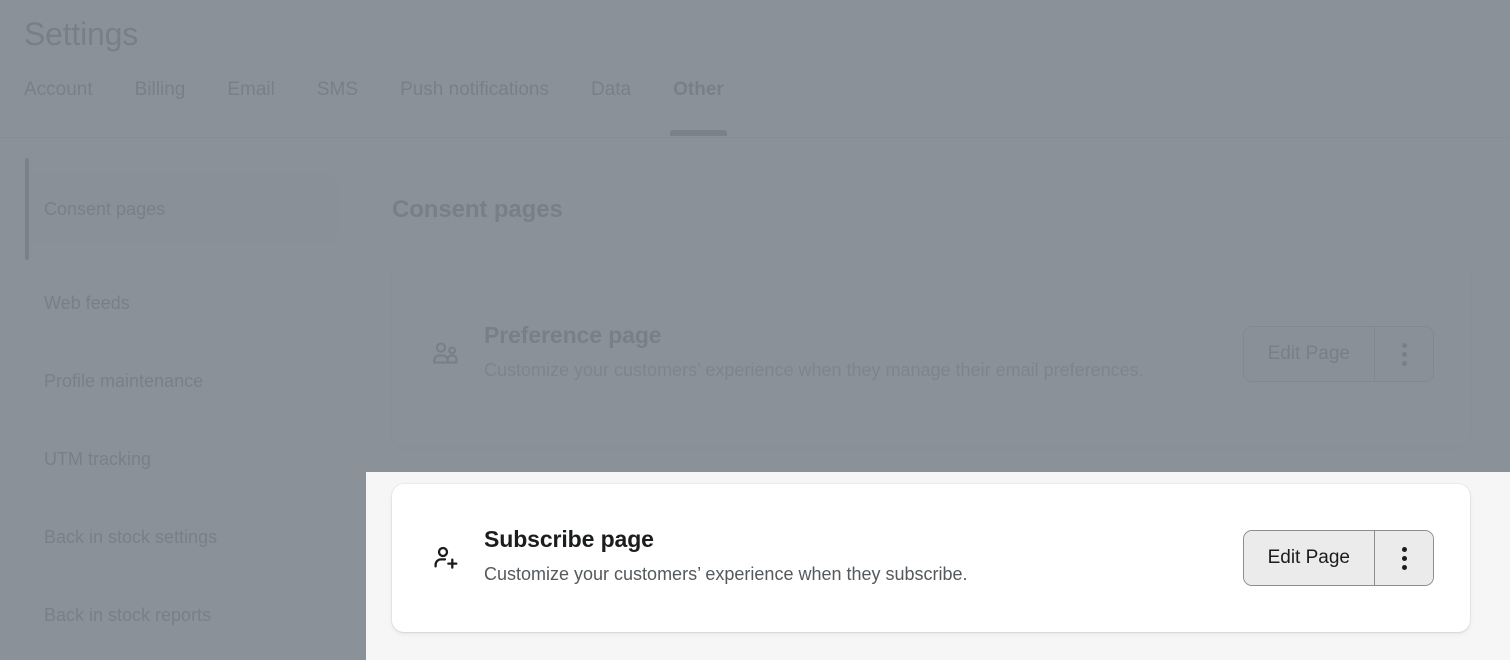  Describe the element at coordinates (87, 303) in the screenshot. I see `sidebar-item-label: Web feeds` at that location.